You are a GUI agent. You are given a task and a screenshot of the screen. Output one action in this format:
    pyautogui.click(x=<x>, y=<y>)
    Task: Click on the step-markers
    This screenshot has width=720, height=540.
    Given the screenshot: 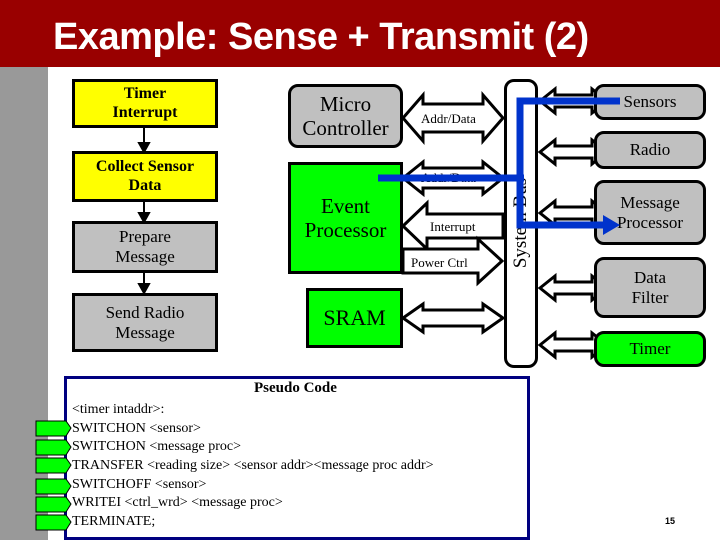 What is the action you would take?
    pyautogui.click(x=53, y=475)
    